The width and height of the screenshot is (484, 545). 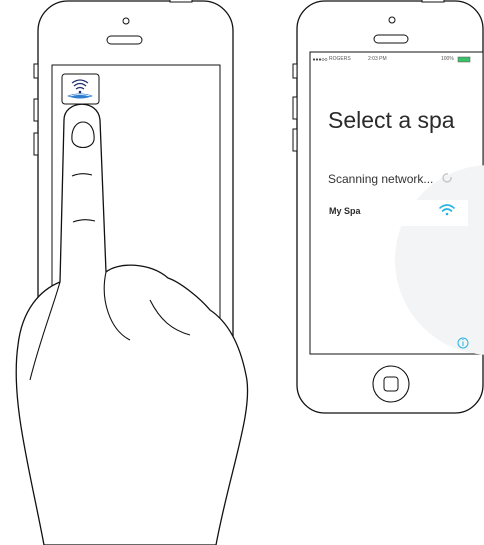 I want to click on spa-wifi-app-icon, so click(x=80, y=89).